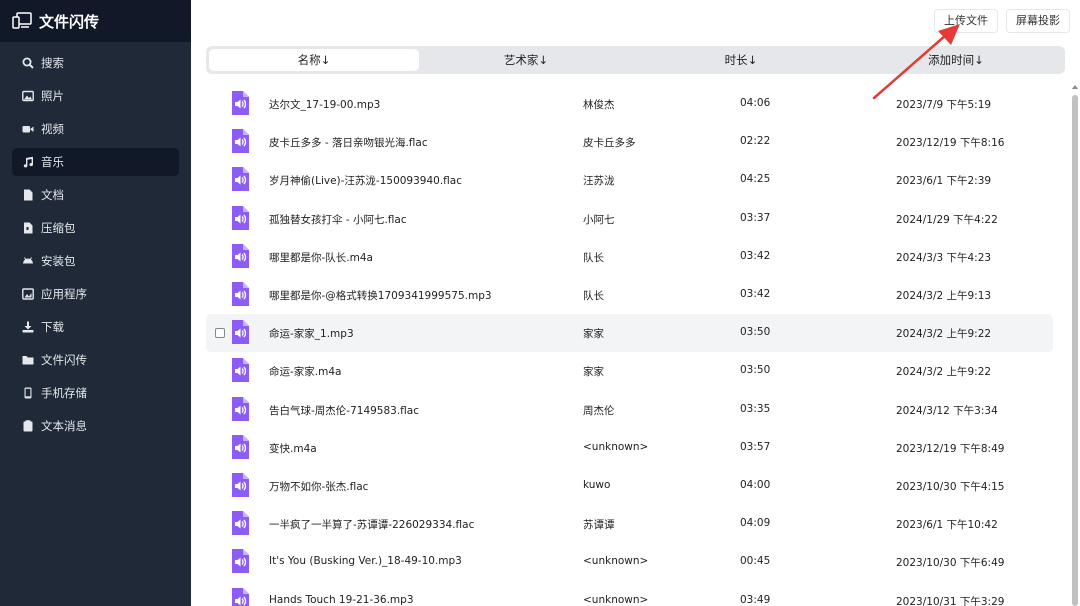  What do you see at coordinates (344, 410) in the screenshot?
I see `file-name: 告白气球-周杰伦-7149583.flac` at bounding box center [344, 410].